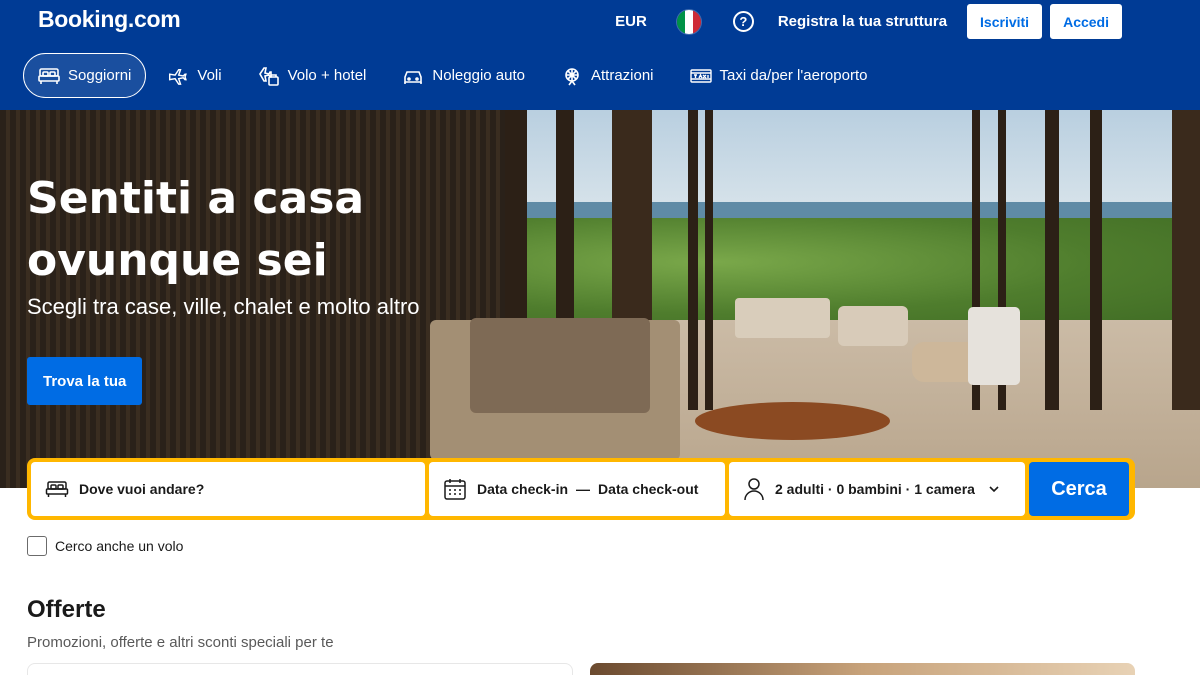 This screenshot has height=675, width=1200. What do you see at coordinates (109, 19) in the screenshot?
I see `booking-logo: Booking.com` at bounding box center [109, 19].